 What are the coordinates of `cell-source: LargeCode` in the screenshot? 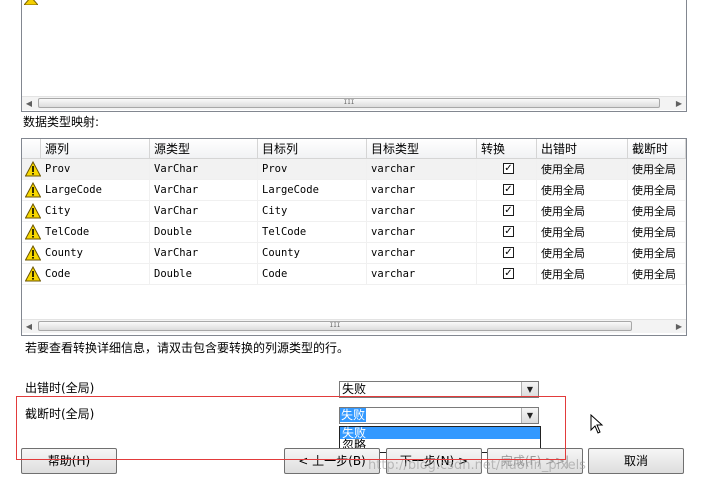 It's located at (95, 190).